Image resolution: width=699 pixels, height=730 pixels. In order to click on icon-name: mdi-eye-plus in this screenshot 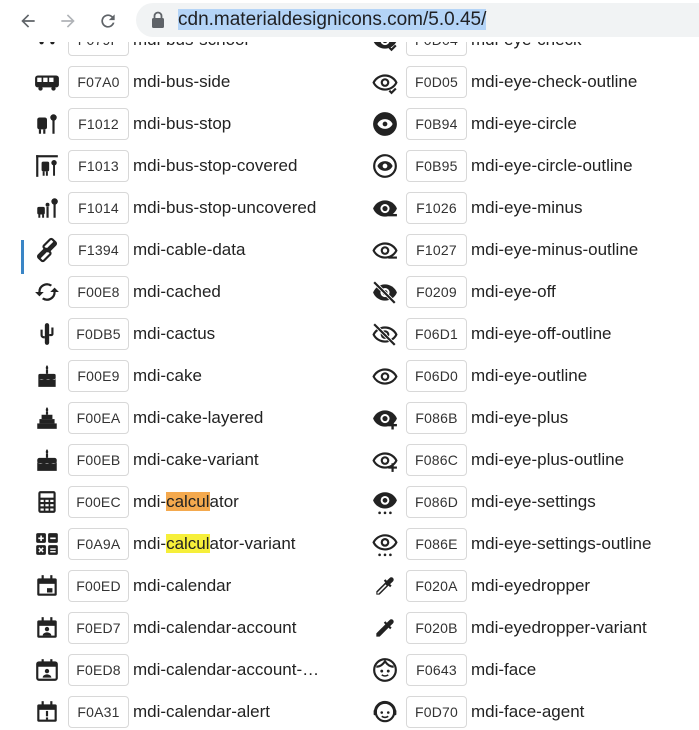, I will do `click(520, 417)`.